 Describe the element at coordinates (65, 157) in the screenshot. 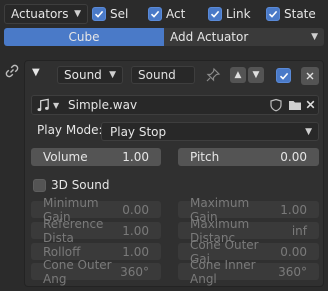

I see `volume-label: Volume` at that location.